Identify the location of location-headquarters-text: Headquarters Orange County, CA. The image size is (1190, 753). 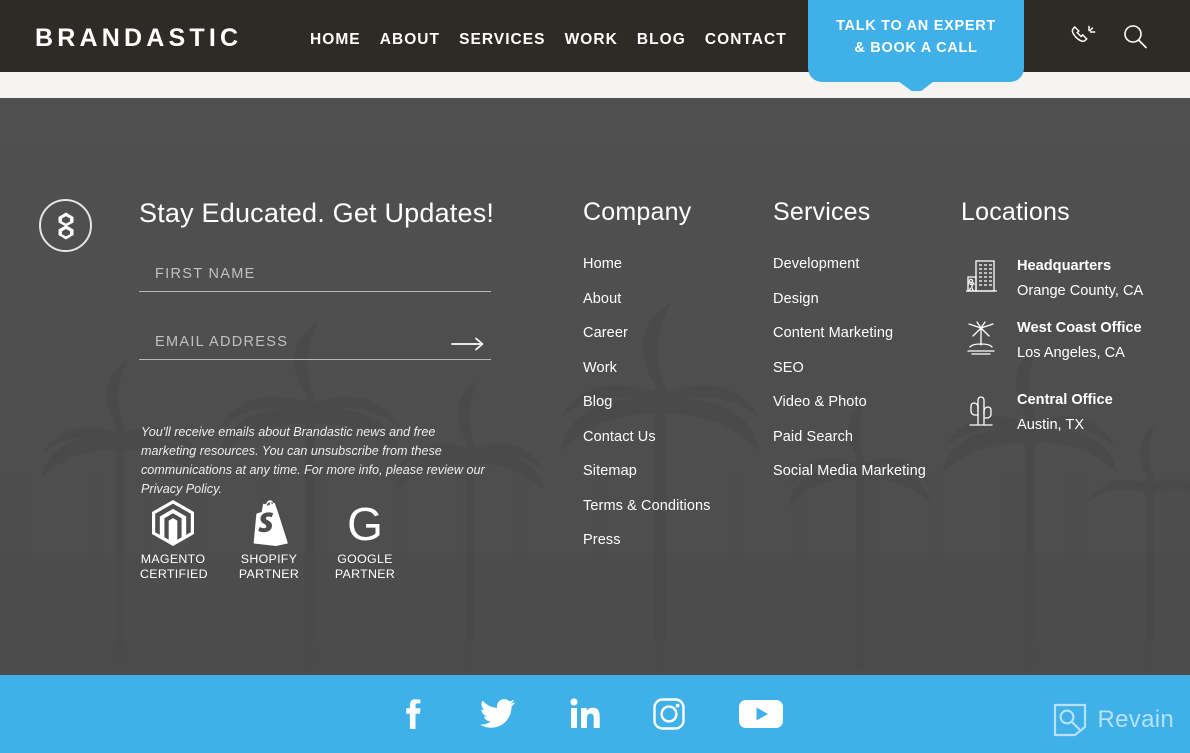
(1089, 280).